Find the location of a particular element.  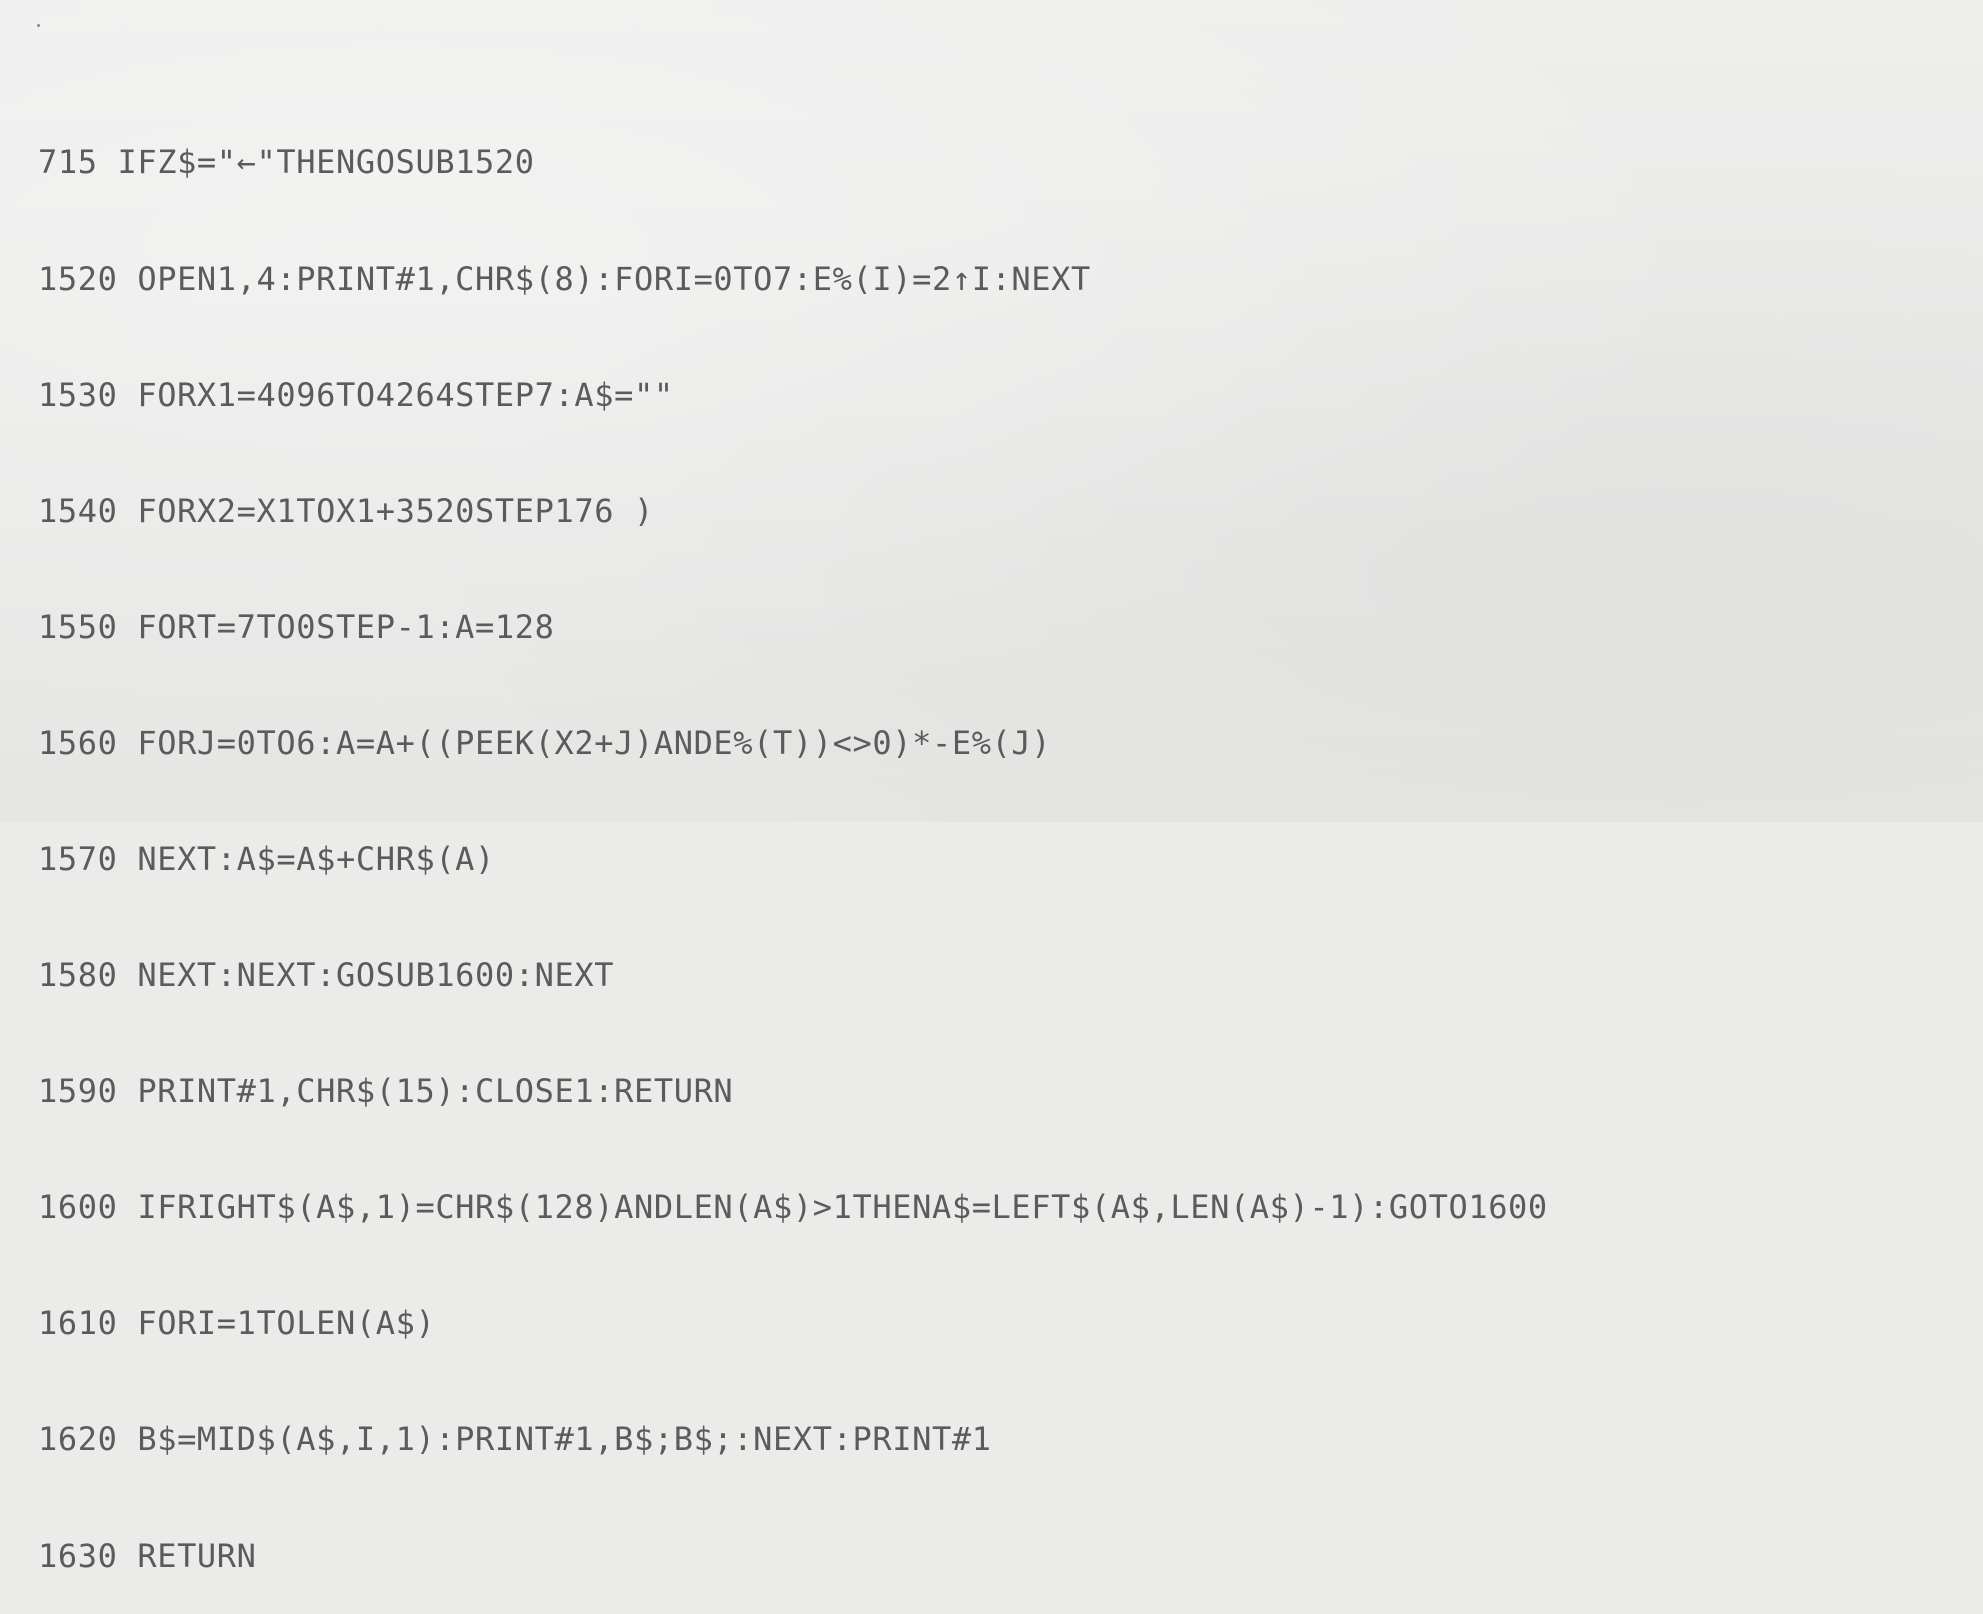

line-number: 1570 is located at coordinates (78, 858).